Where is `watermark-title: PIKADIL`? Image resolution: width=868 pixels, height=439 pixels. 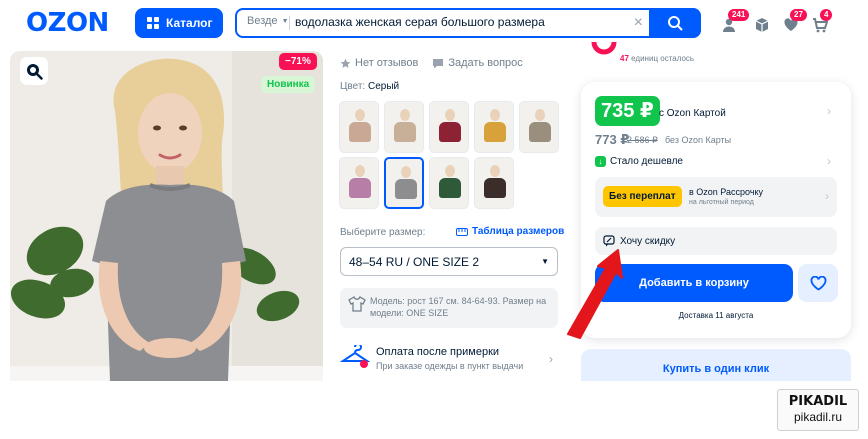
watermark-title: PIKADIL is located at coordinates (818, 401).